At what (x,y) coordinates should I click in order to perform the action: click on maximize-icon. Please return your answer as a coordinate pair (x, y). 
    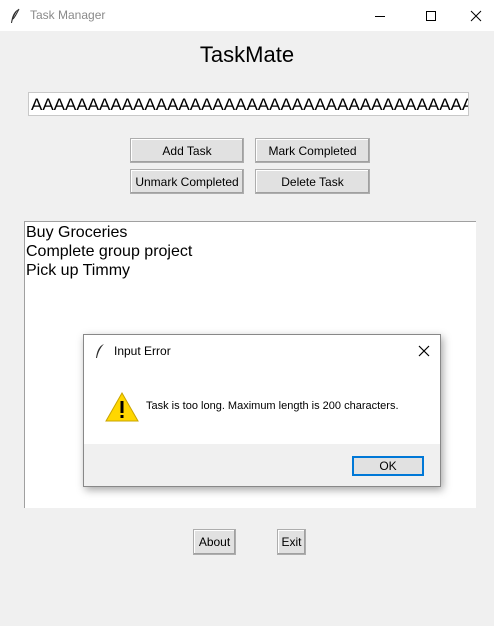
    Looking at the image, I should click on (431, 15).